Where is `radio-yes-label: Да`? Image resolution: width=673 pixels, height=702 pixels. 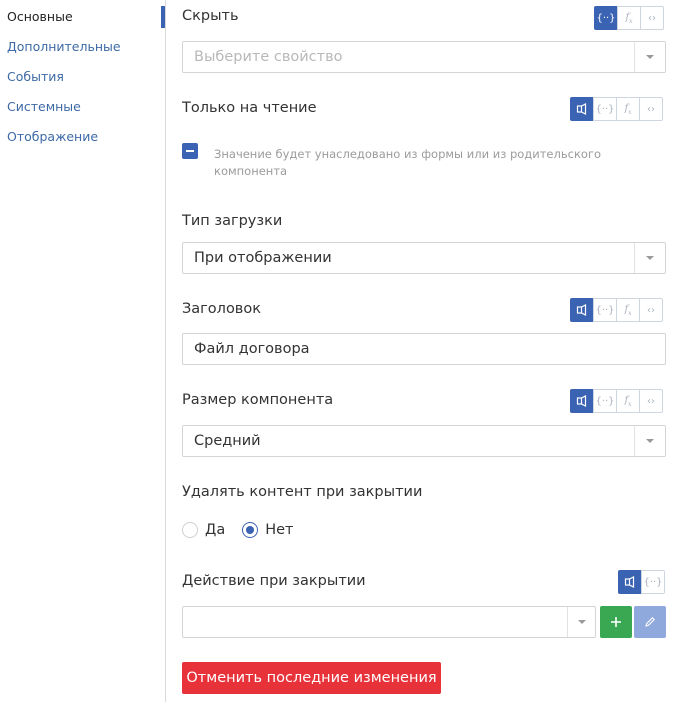
radio-yes-label: Да is located at coordinates (215, 530).